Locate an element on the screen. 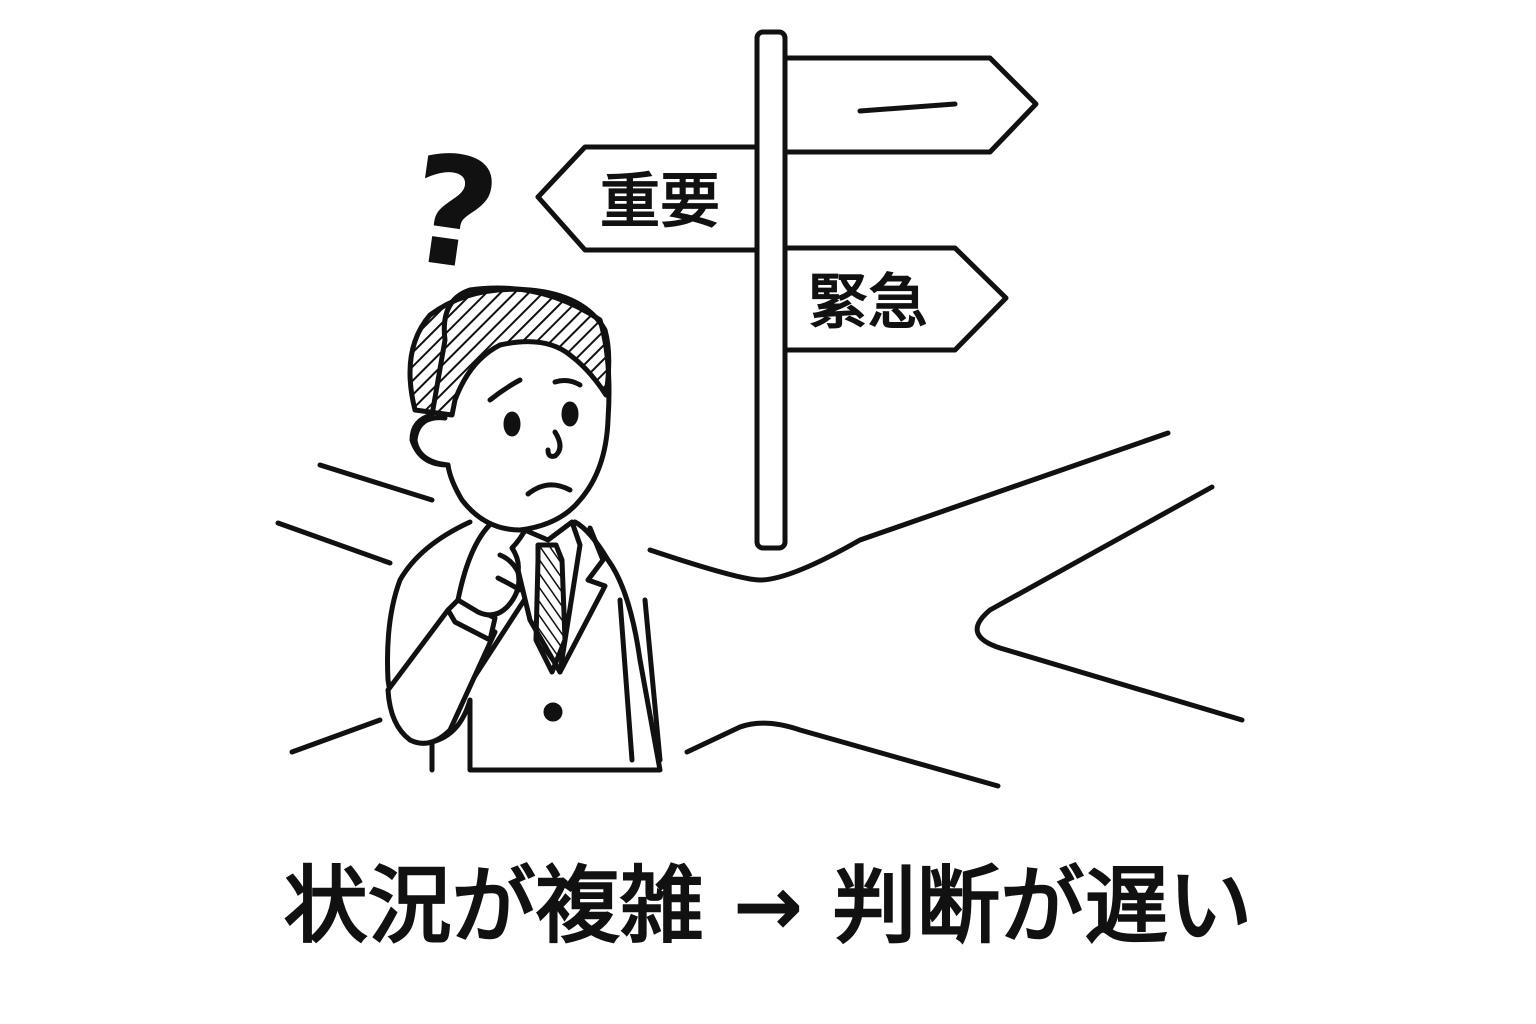  left-sign-label: 重要 is located at coordinates (660, 202).